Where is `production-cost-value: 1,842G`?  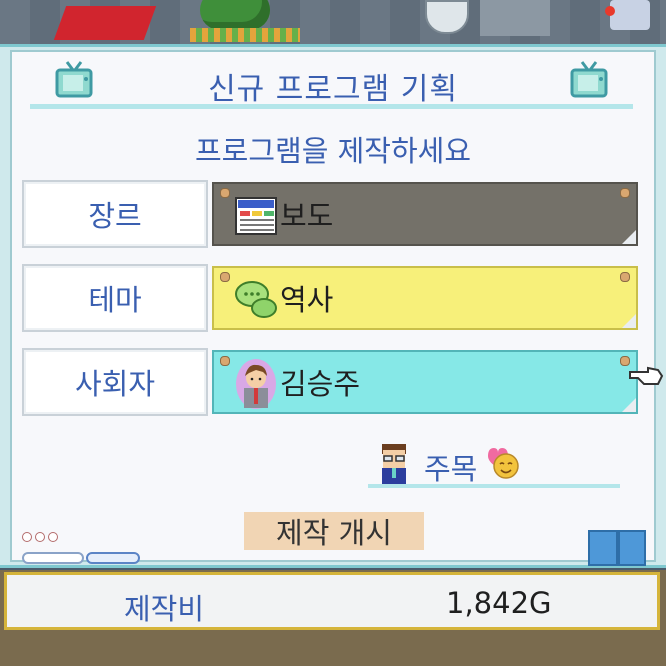
production-cost-value: 1,842G is located at coordinates (499, 603).